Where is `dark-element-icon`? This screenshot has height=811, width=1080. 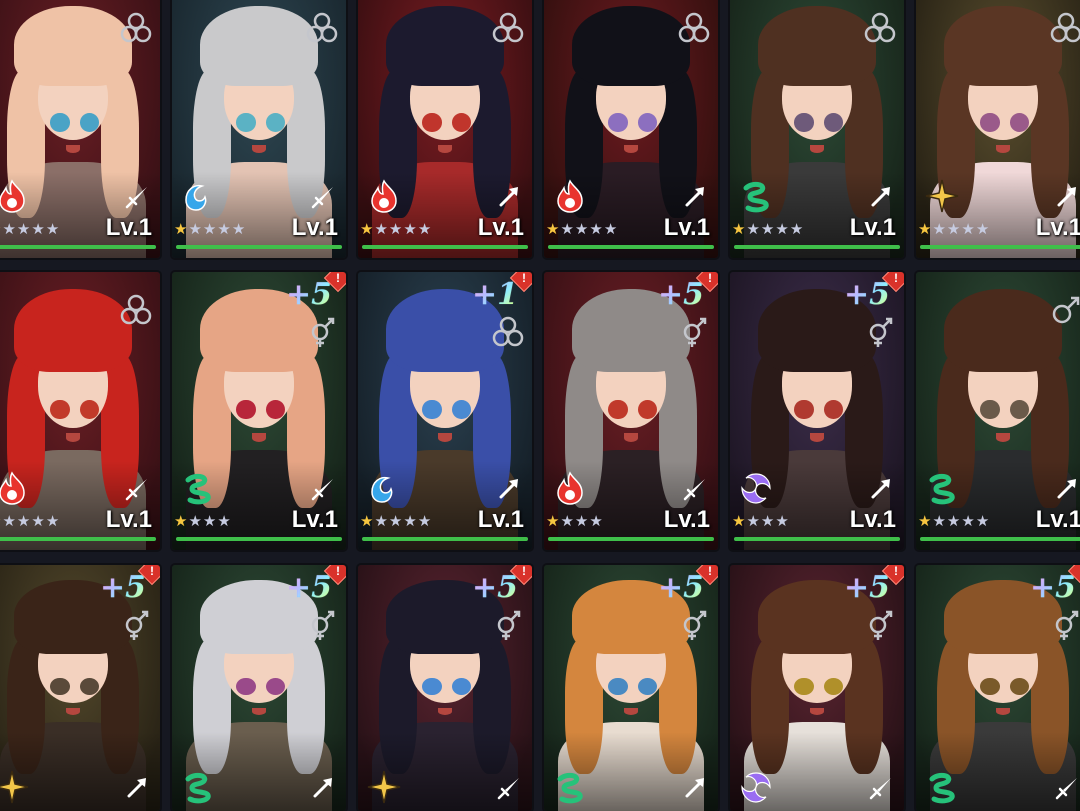
dark-element-icon is located at coordinates (756, 488).